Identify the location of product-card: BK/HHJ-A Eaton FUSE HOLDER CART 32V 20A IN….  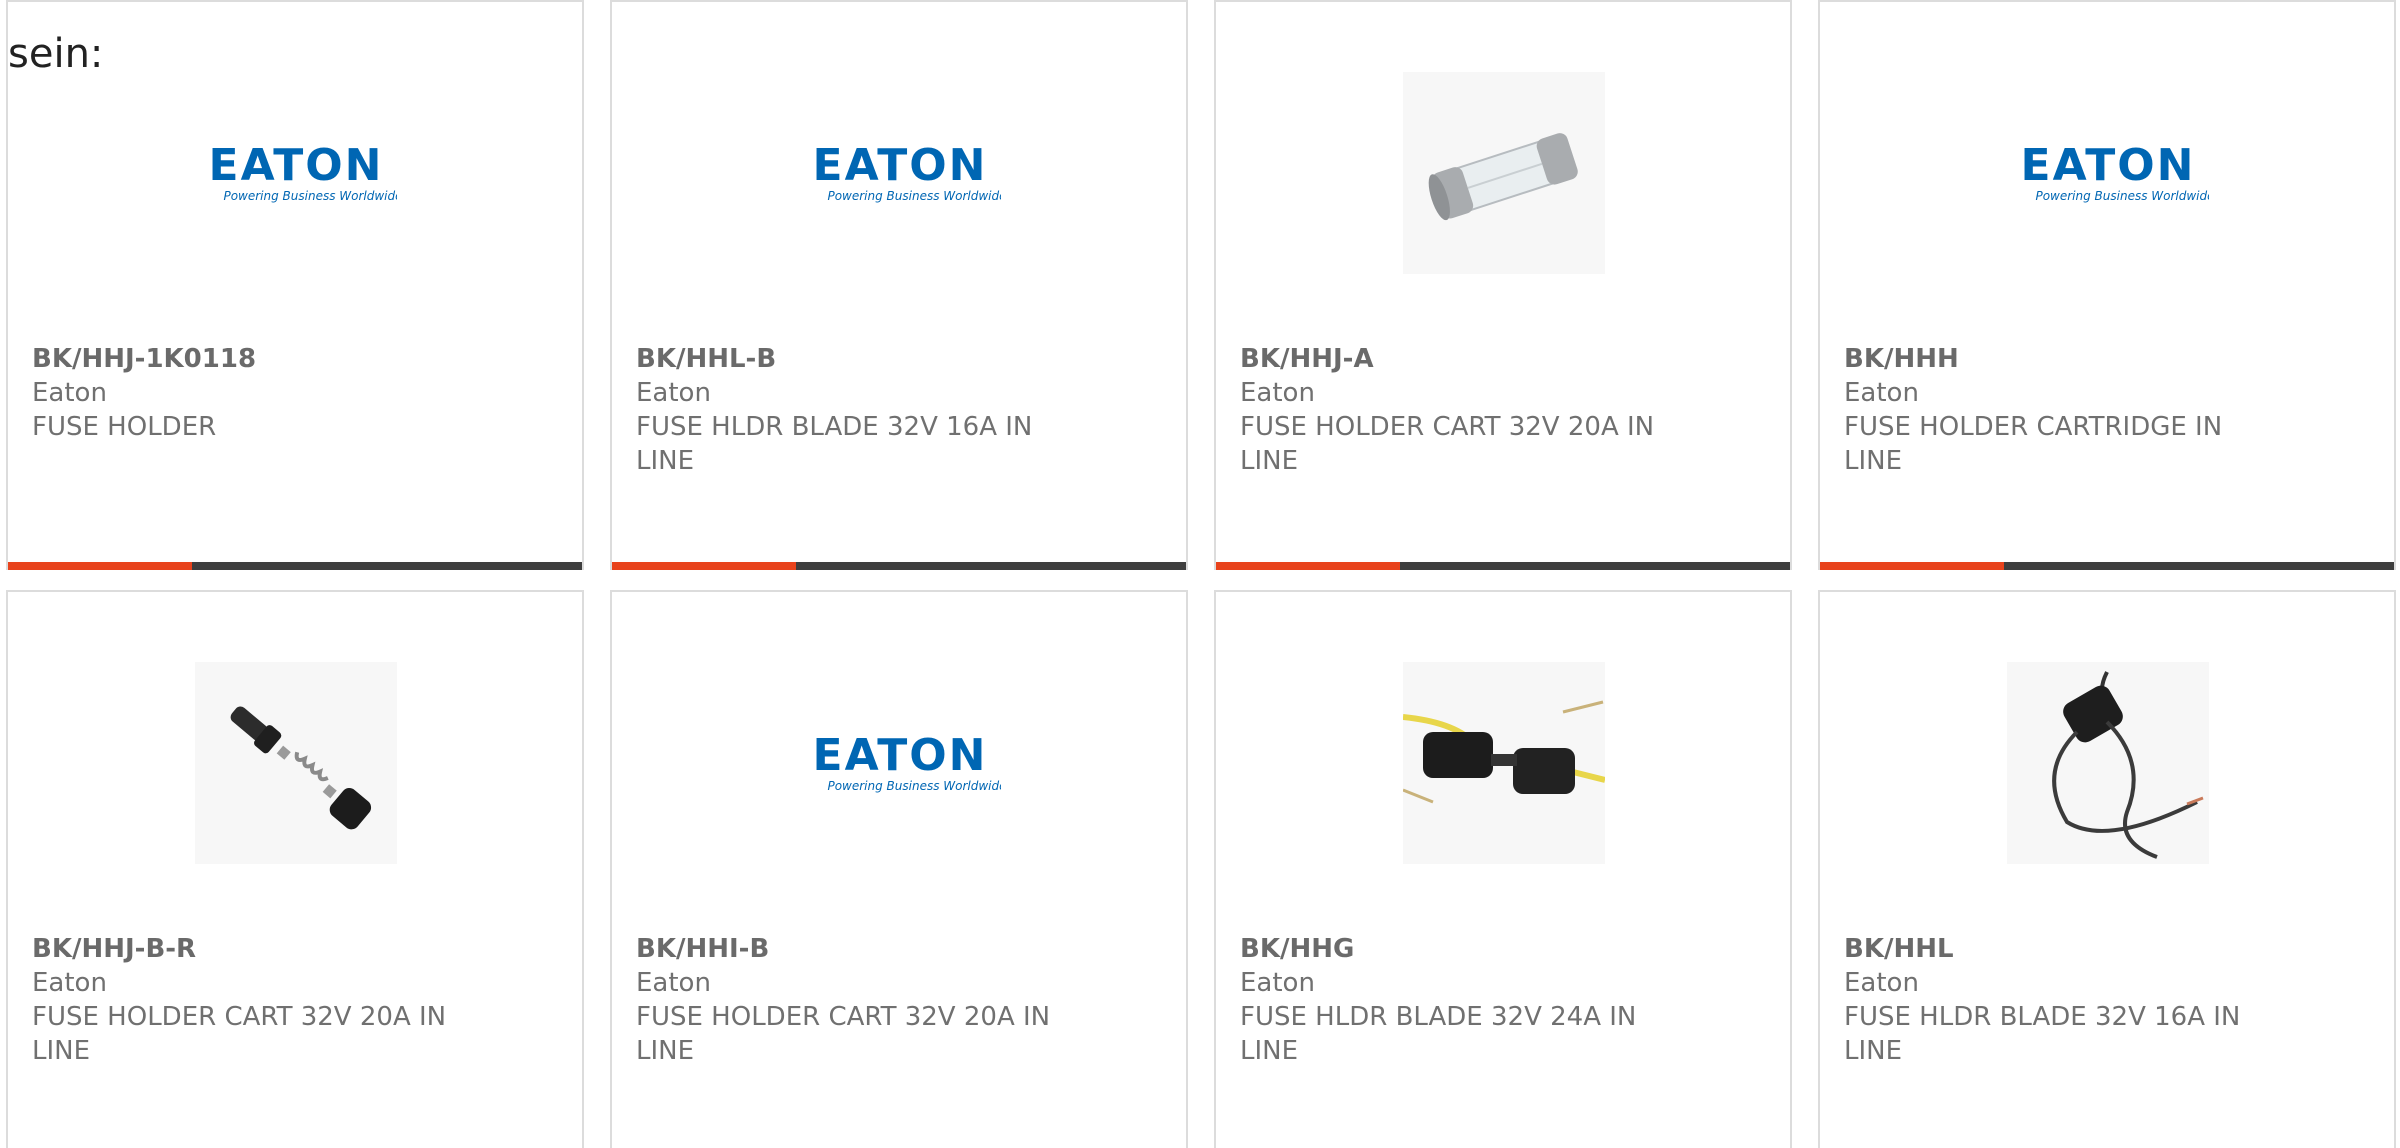
(1503, 285).